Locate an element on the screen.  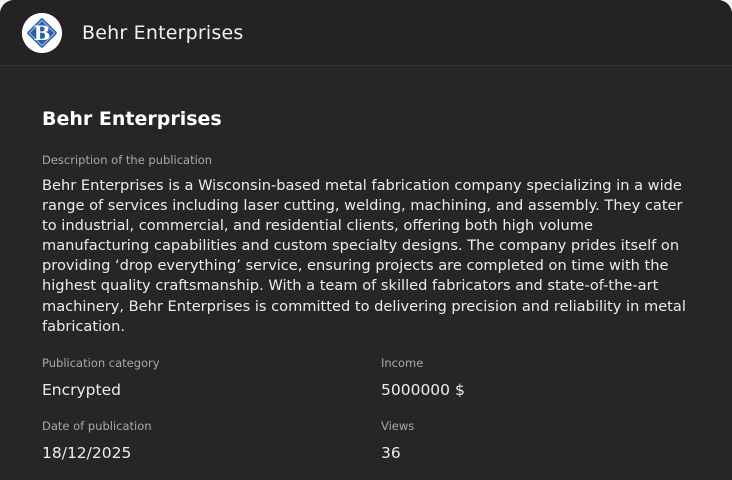
category-field: Publication category Encrypted is located at coordinates (192, 378).